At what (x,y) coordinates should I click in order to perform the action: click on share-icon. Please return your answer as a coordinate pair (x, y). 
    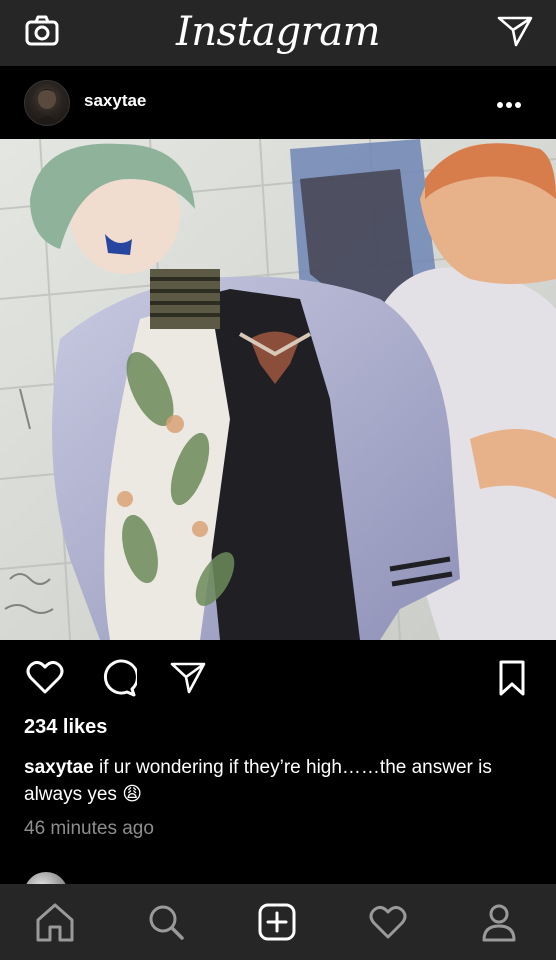
    Looking at the image, I should click on (188, 681).